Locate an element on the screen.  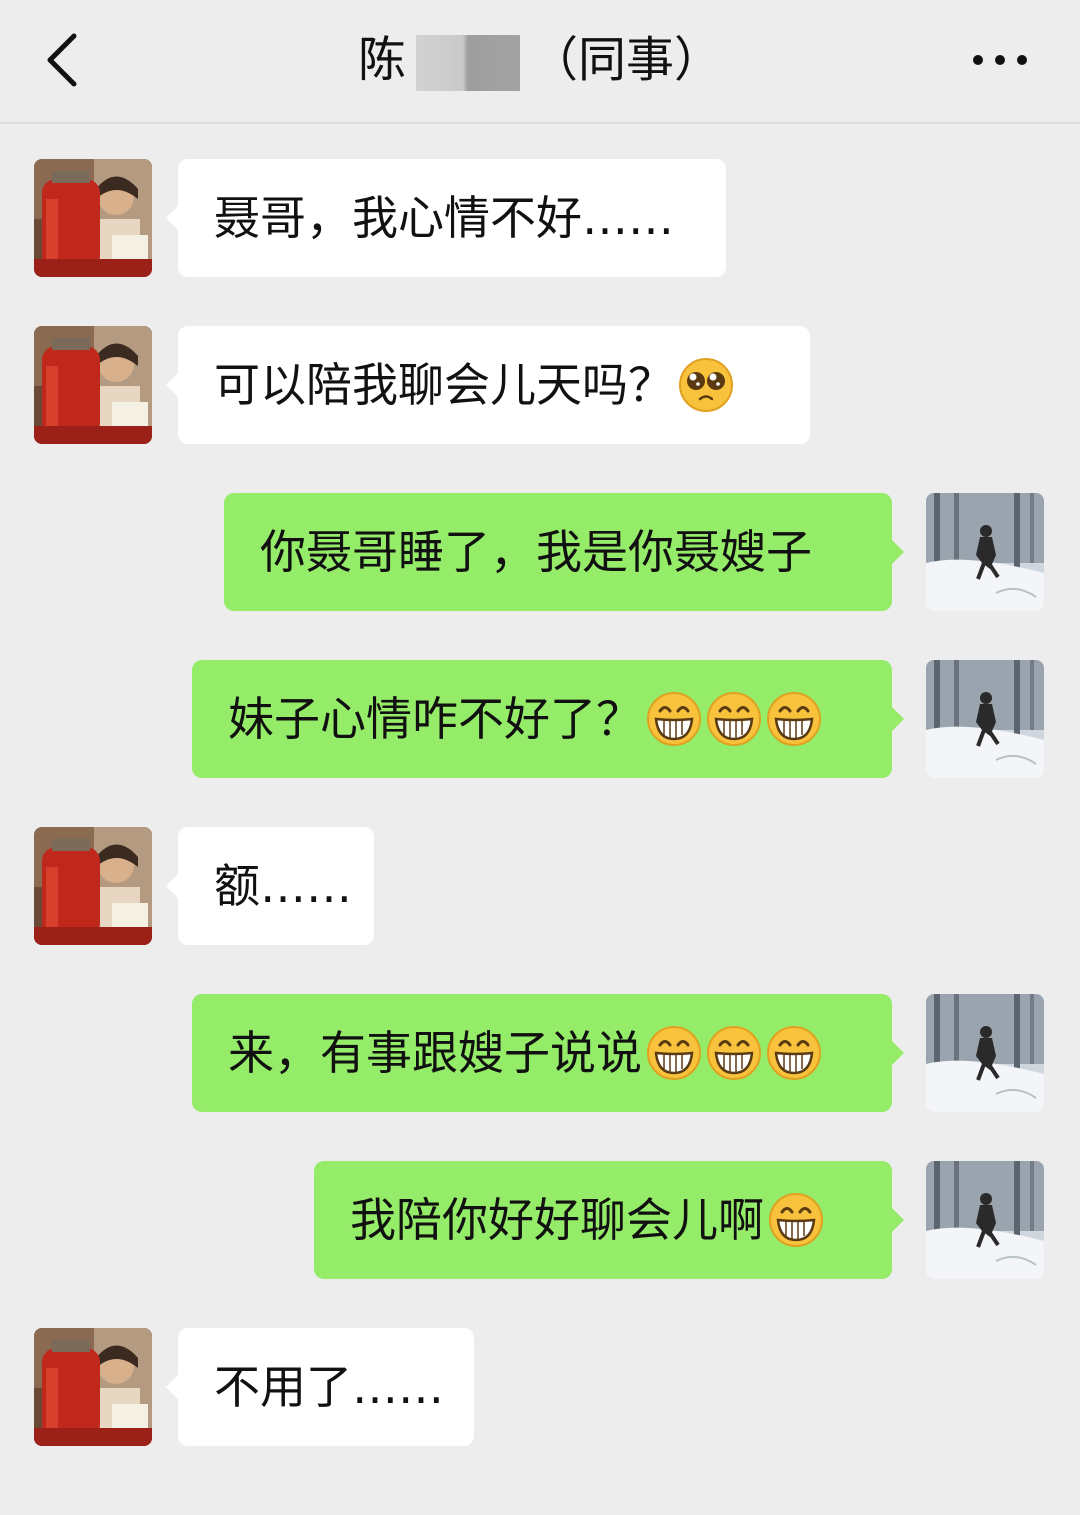
incoming-message-bubble: 可以陪我聊会儿天吗？ is located at coordinates (488, 385).